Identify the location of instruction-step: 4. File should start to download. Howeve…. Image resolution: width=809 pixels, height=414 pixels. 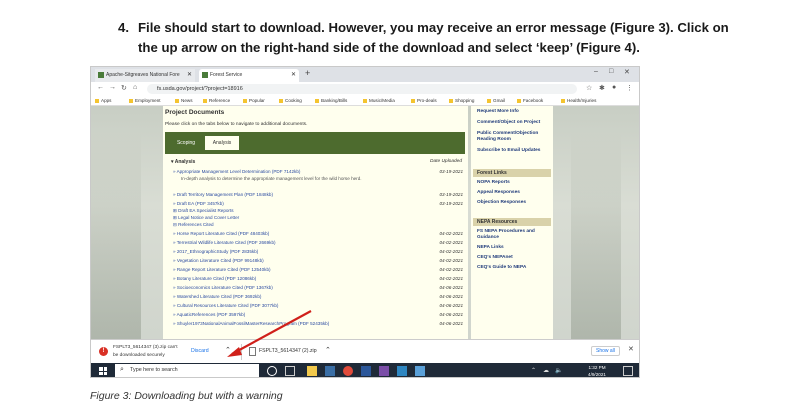
(428, 38).